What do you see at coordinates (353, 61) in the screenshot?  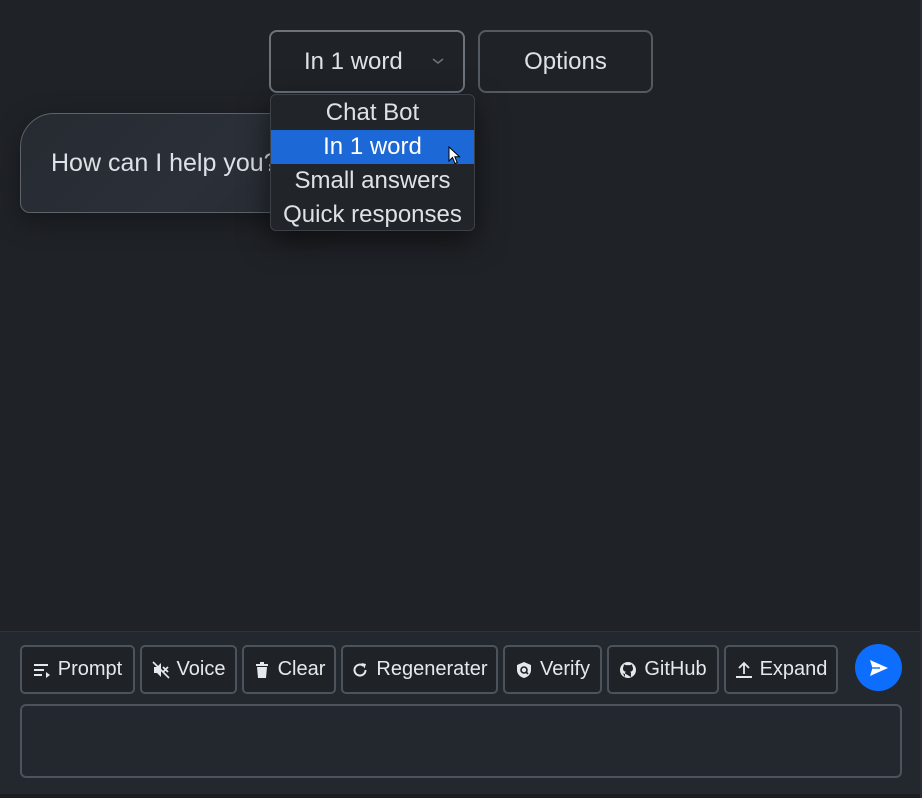 I see `mode-select-value: In 1 word` at bounding box center [353, 61].